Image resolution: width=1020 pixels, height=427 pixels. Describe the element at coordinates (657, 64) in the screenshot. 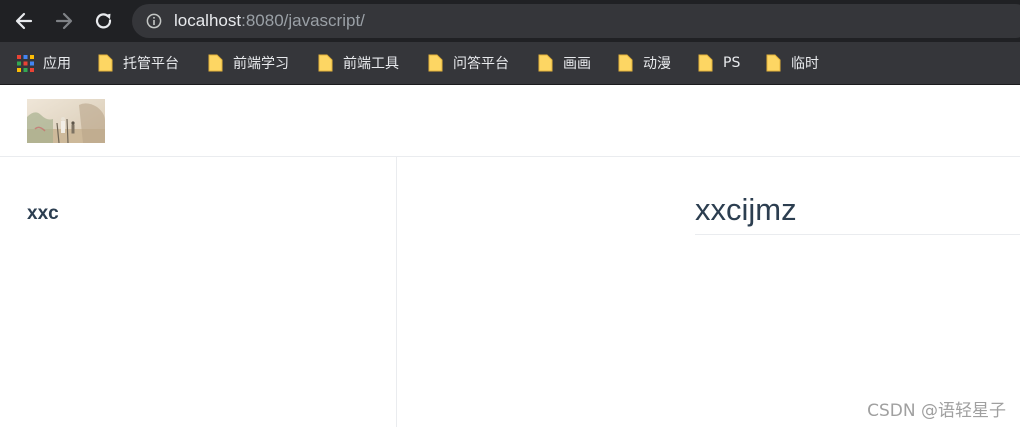

I see `bookmark-label: 动漫` at that location.